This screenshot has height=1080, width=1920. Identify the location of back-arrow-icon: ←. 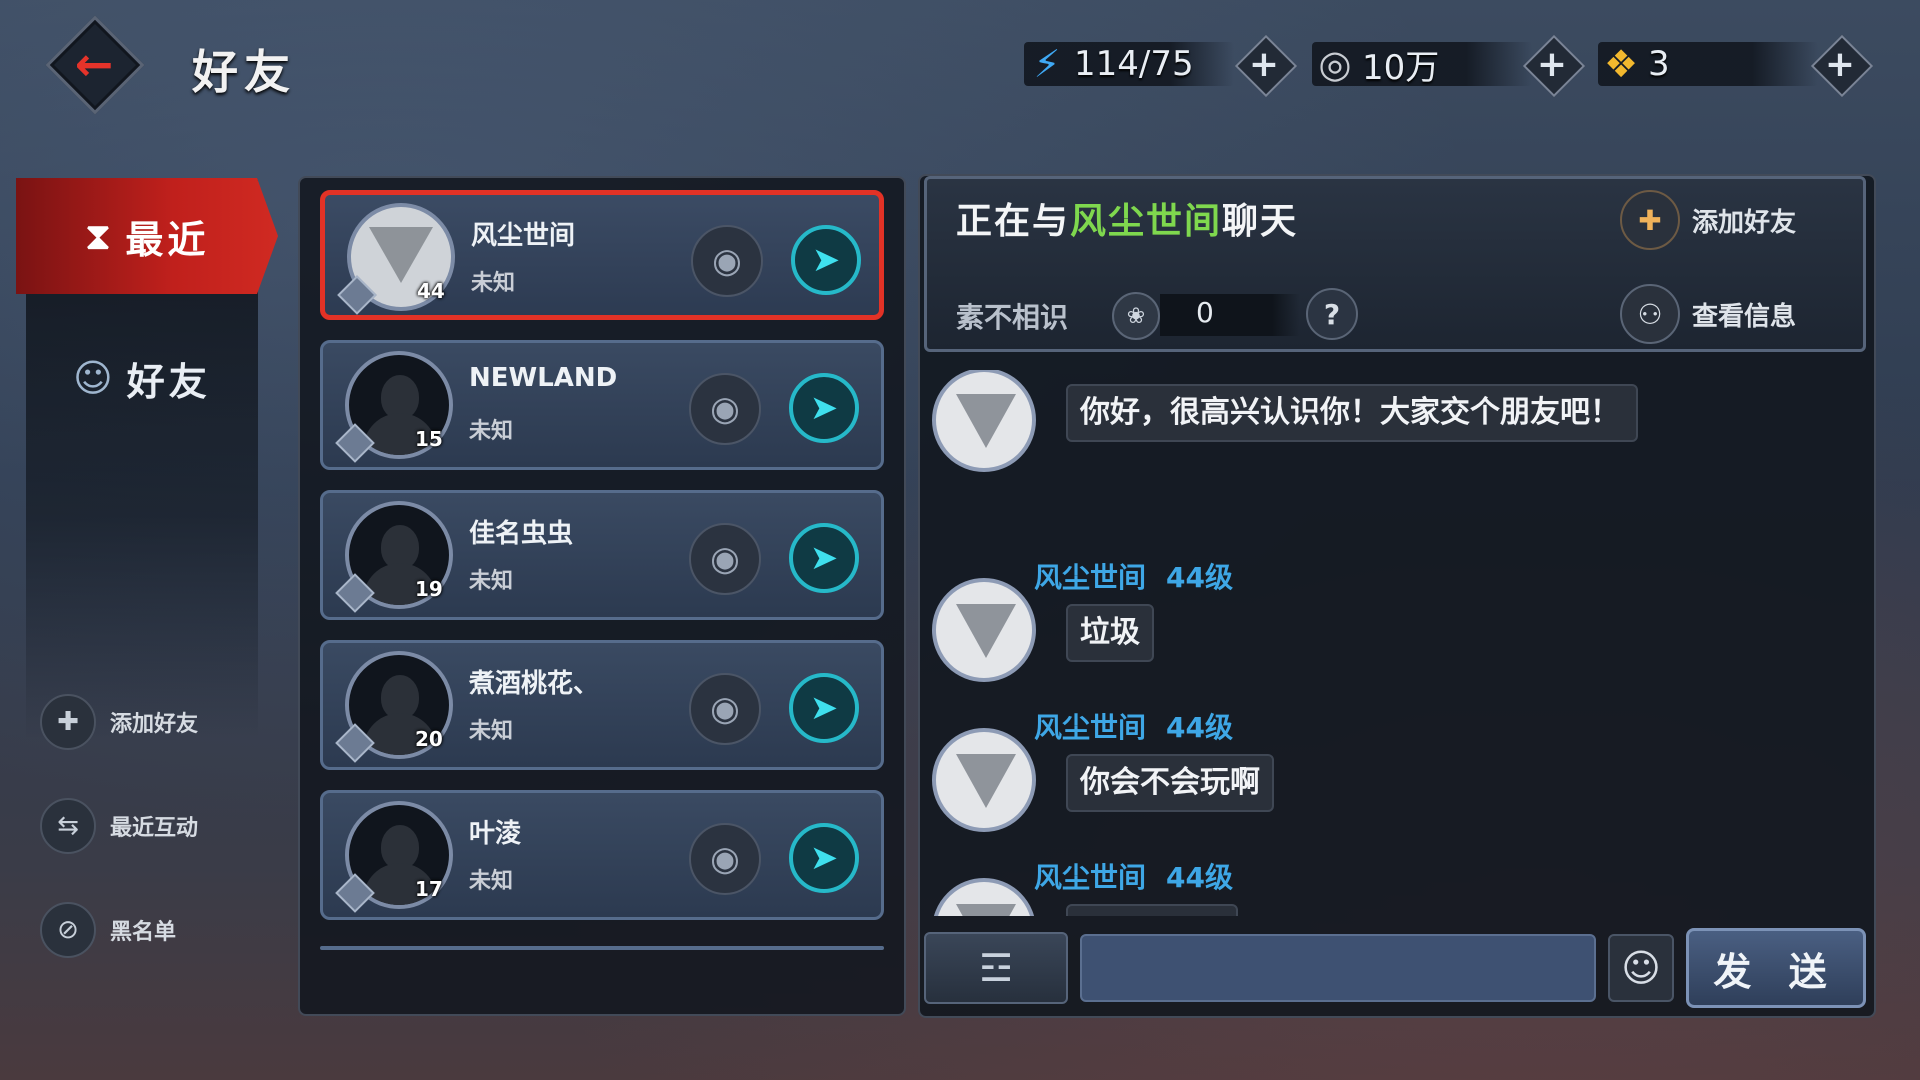
(94, 64).